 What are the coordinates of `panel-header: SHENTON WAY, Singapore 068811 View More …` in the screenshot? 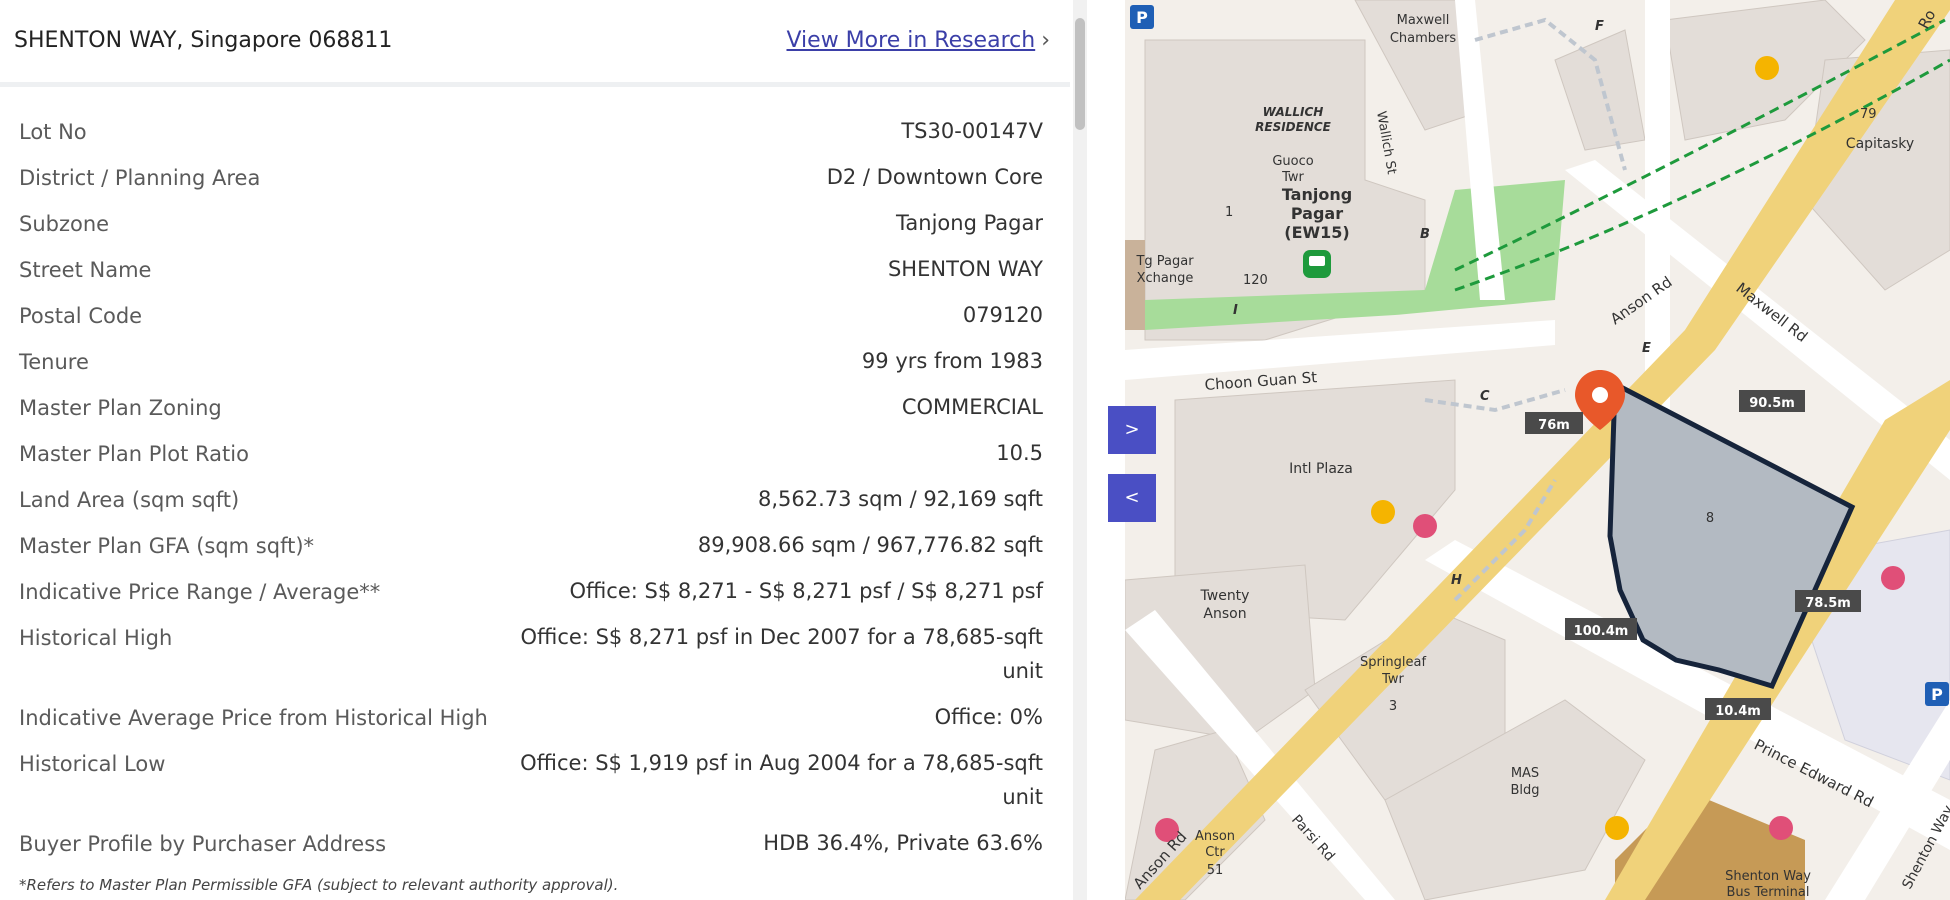 It's located at (535, 43).